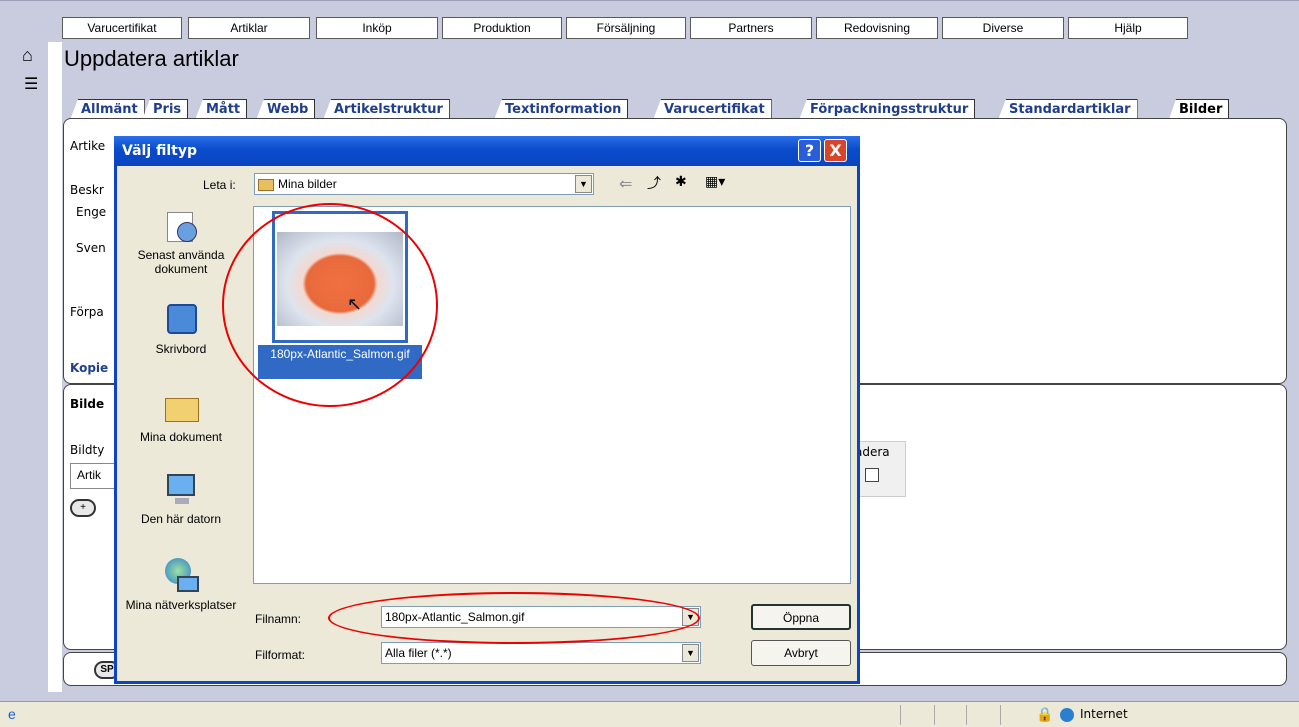 The width and height of the screenshot is (1299, 727). I want to click on lock-icon: 🔒, so click(1045, 714).